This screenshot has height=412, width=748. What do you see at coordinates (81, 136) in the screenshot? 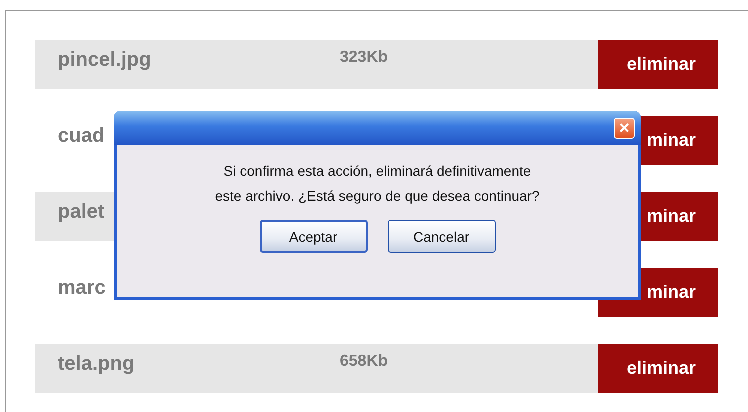
I see `file-name: cuad` at bounding box center [81, 136].